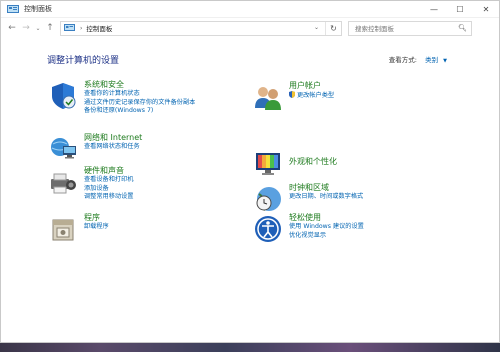 This screenshot has height=352, width=500. Describe the element at coordinates (109, 180) in the screenshot. I see `link-devices-printers: 查看设备和打印机` at that location.